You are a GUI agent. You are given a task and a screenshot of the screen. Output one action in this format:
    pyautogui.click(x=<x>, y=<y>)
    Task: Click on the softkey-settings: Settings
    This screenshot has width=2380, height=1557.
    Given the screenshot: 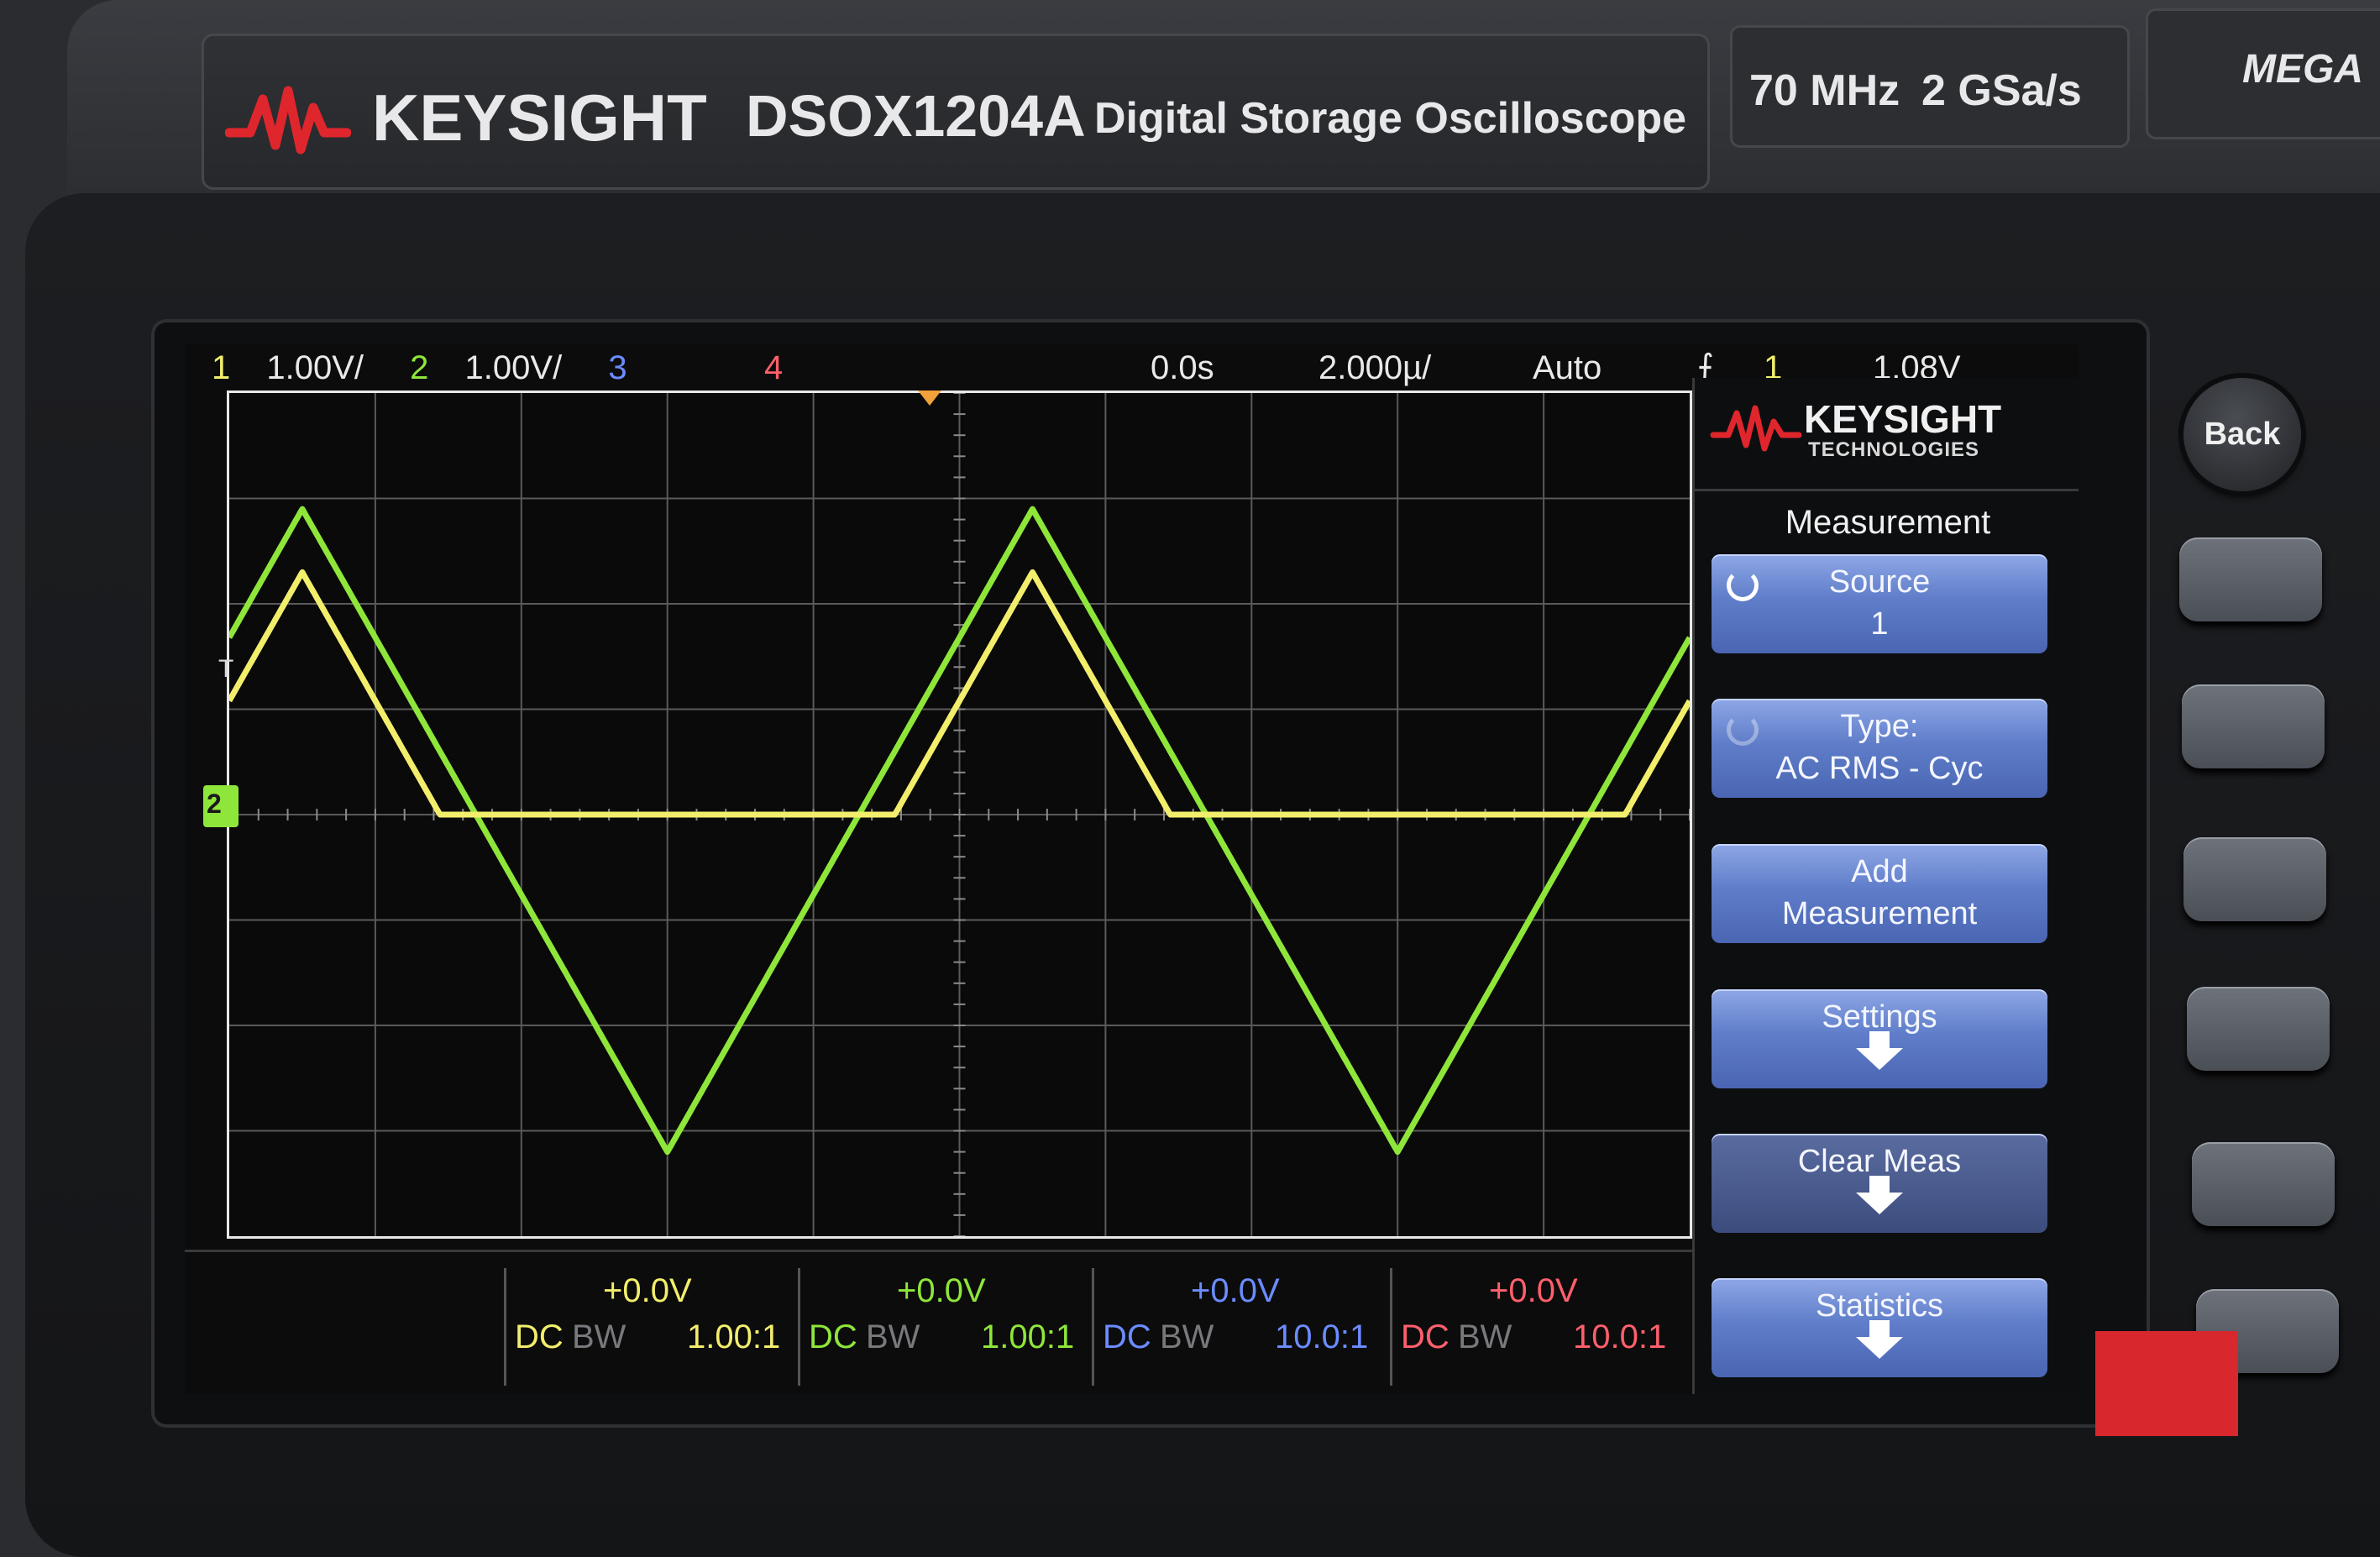 What is the action you would take?
    pyautogui.click(x=1880, y=1038)
    